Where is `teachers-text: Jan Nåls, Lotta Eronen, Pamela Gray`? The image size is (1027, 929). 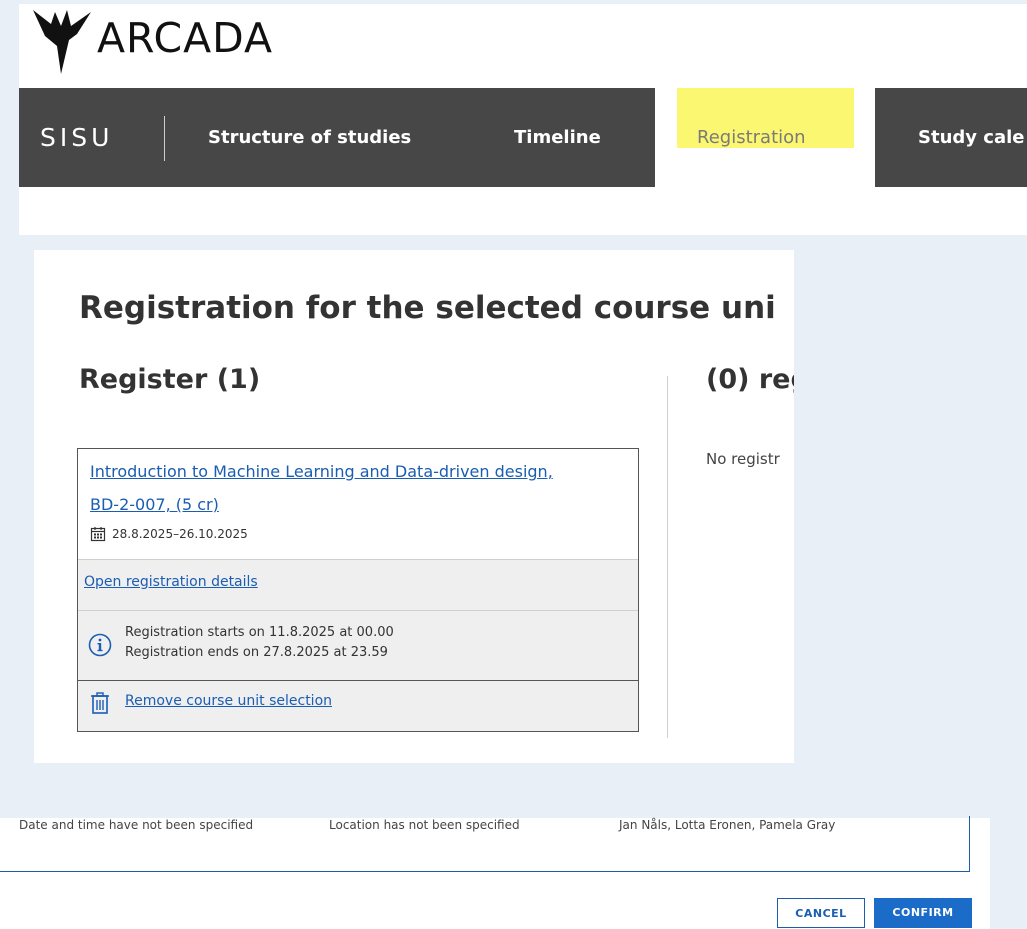
teachers-text: Jan Nåls, Lotta Eronen, Pamela Gray is located at coordinates (727, 825).